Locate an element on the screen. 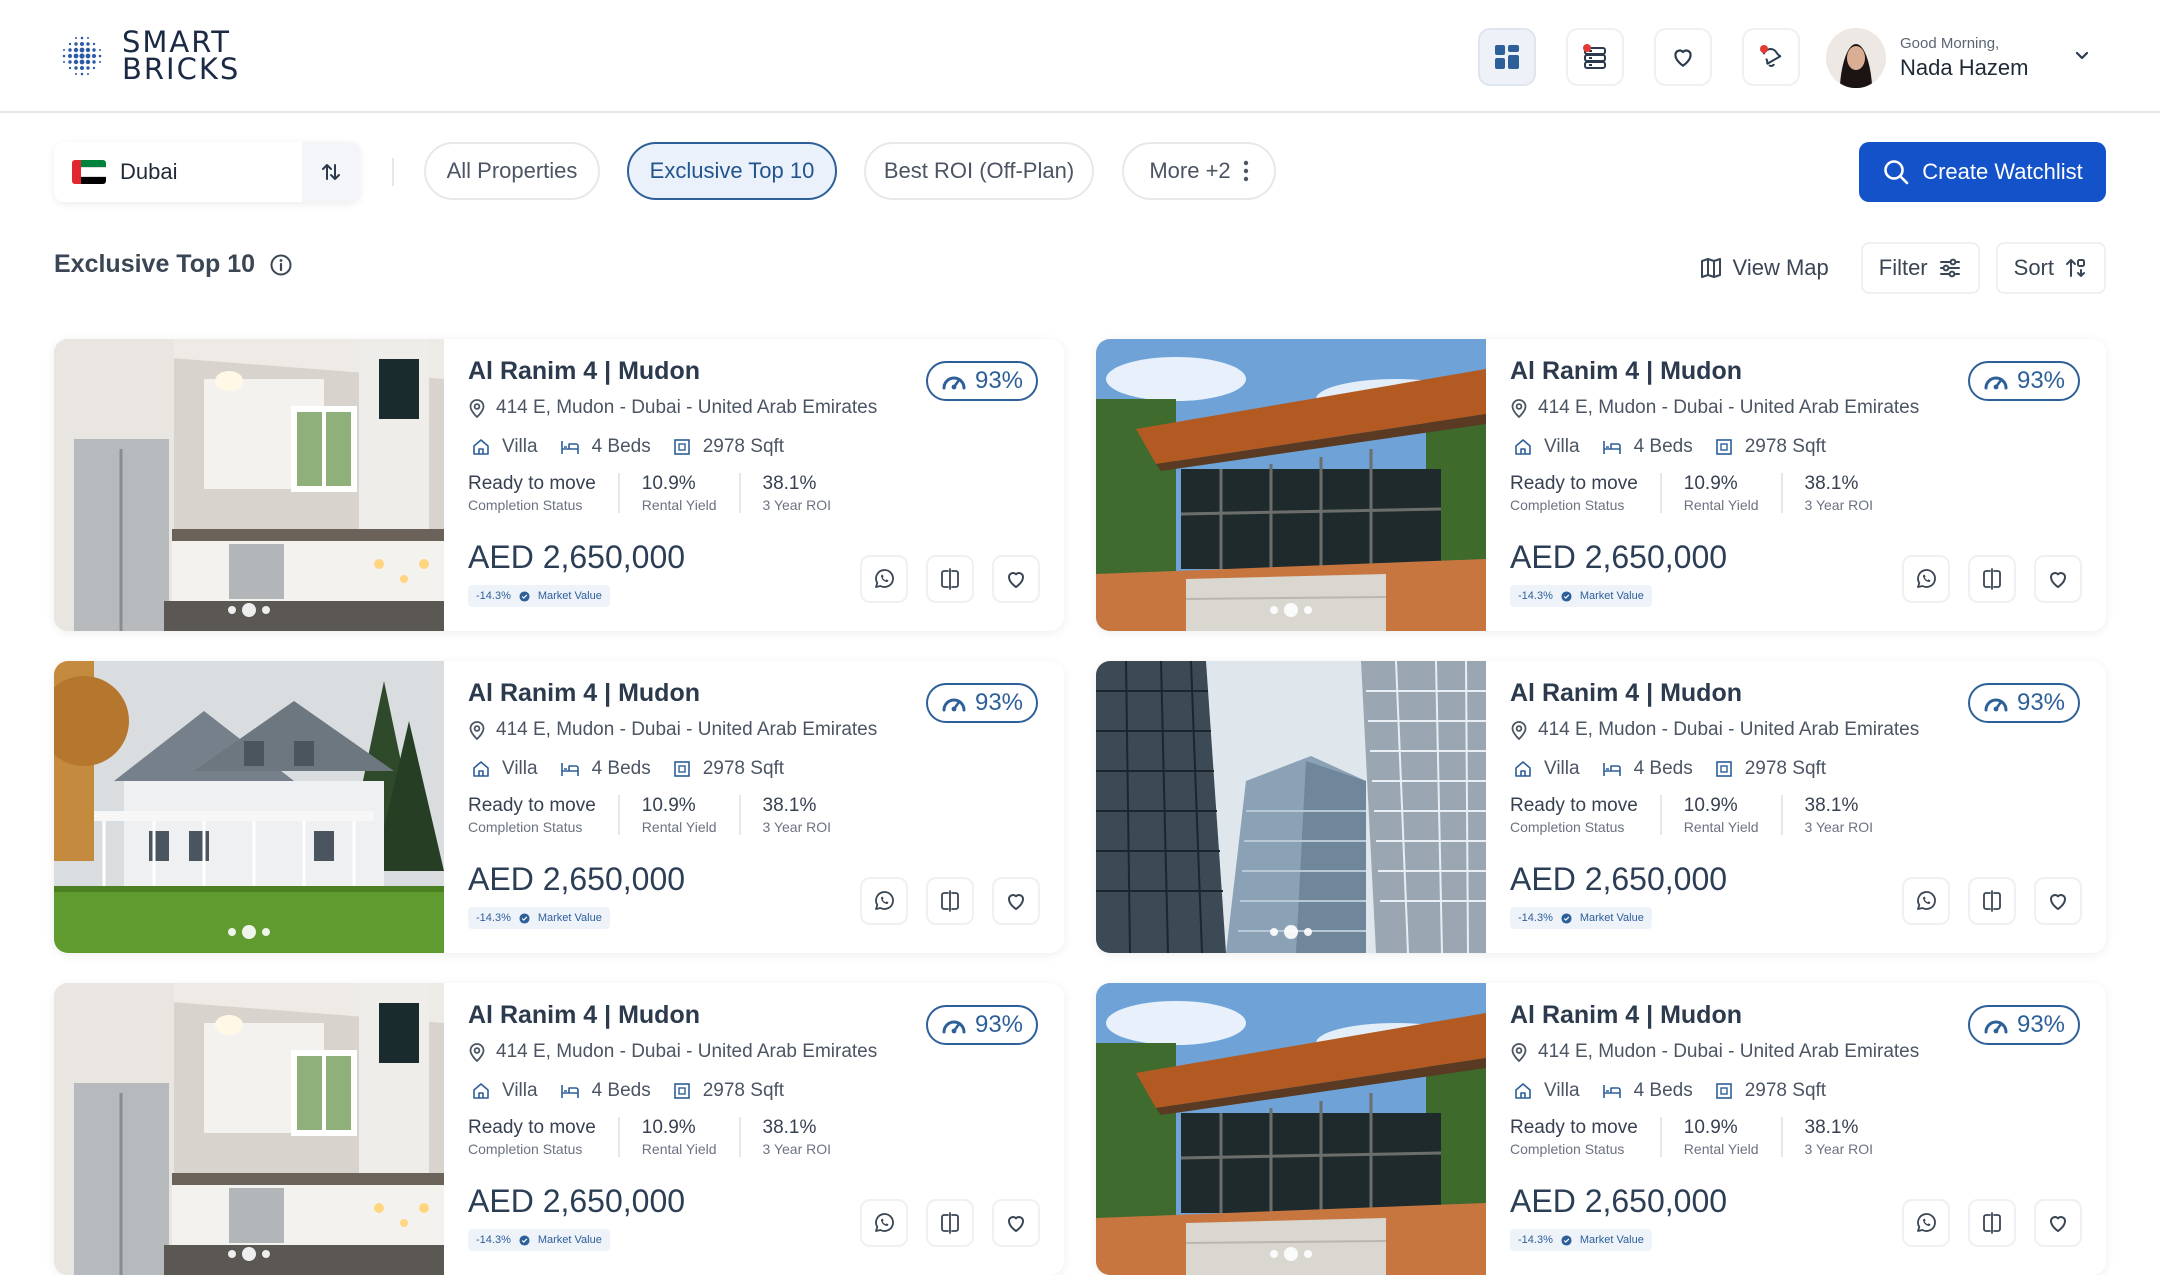 The height and width of the screenshot is (1275, 2160). sort-button: Sort is located at coordinates (2050, 268).